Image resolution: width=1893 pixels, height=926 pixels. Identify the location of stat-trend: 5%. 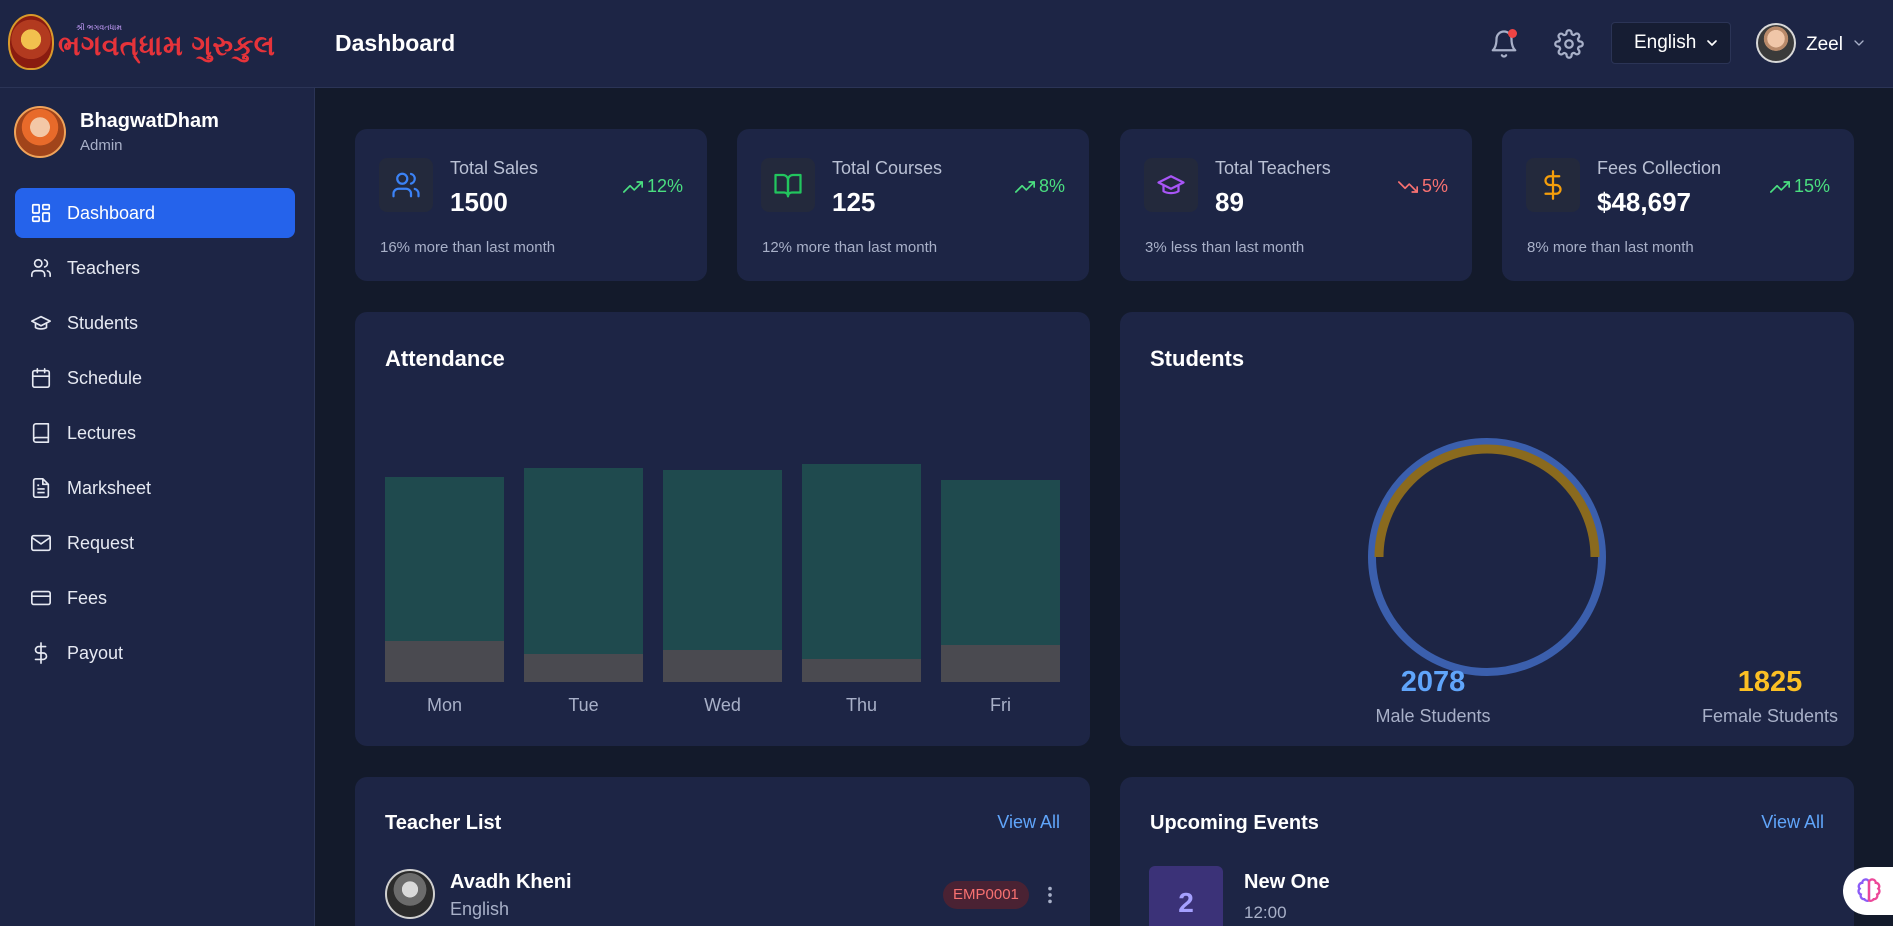
(1422, 186).